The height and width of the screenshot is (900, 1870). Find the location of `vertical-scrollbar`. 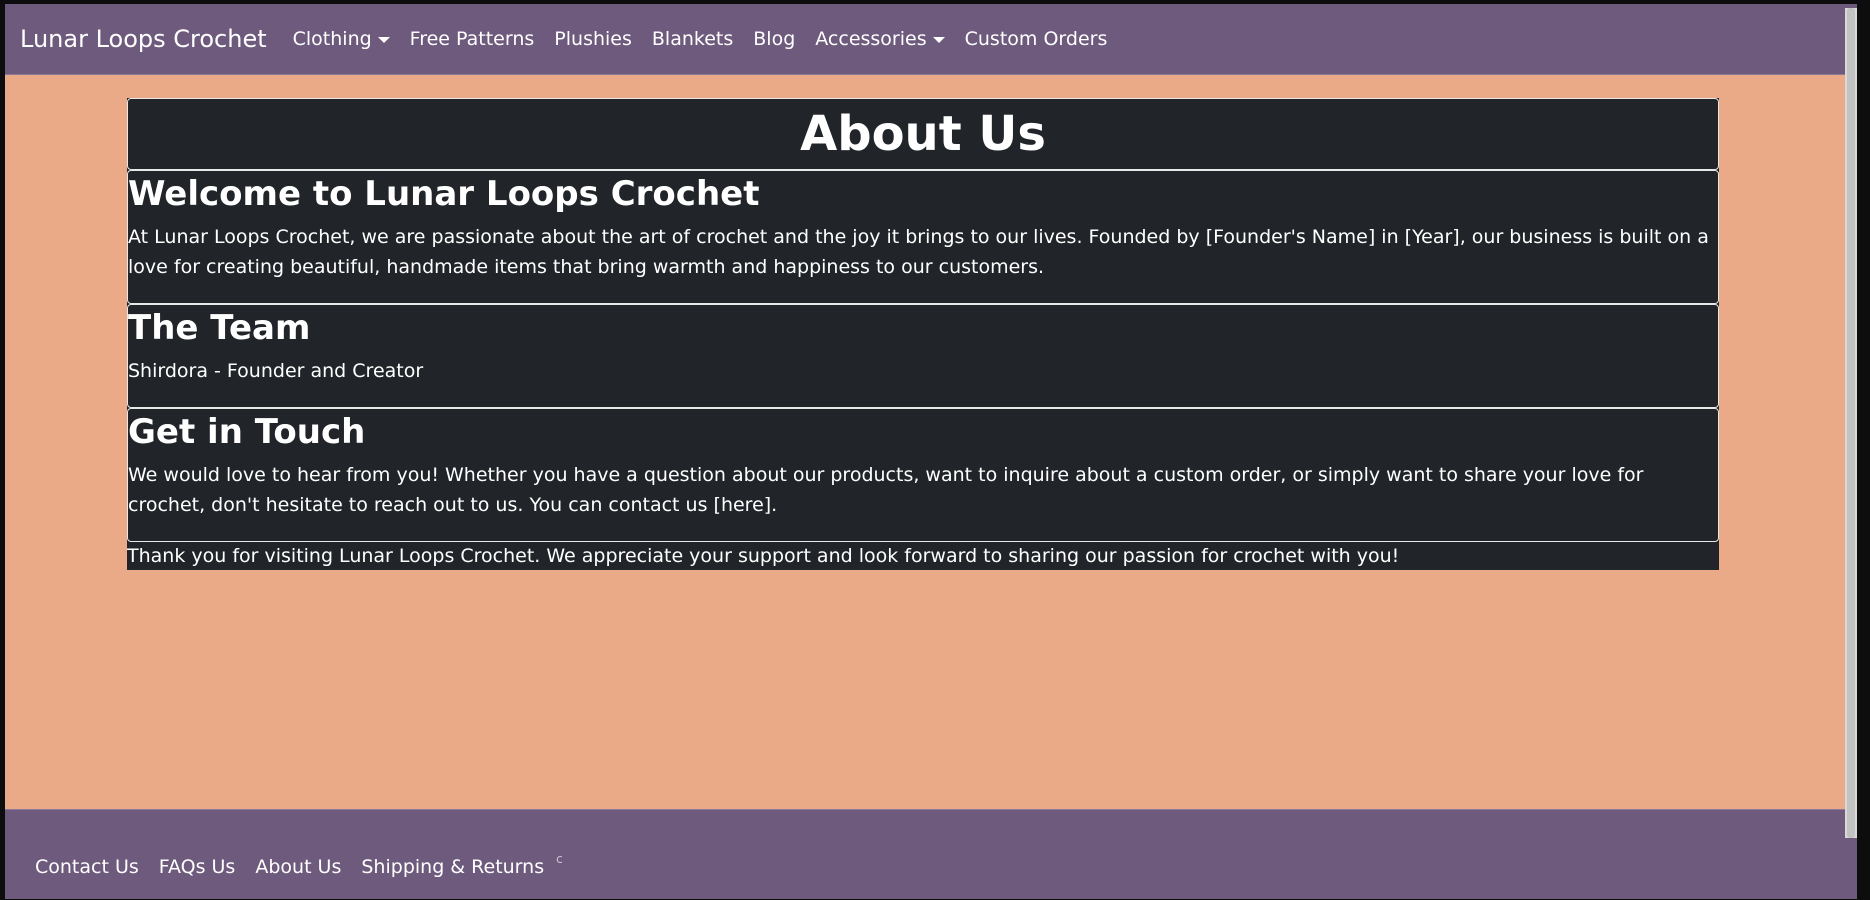

vertical-scrollbar is located at coordinates (1851, 423).